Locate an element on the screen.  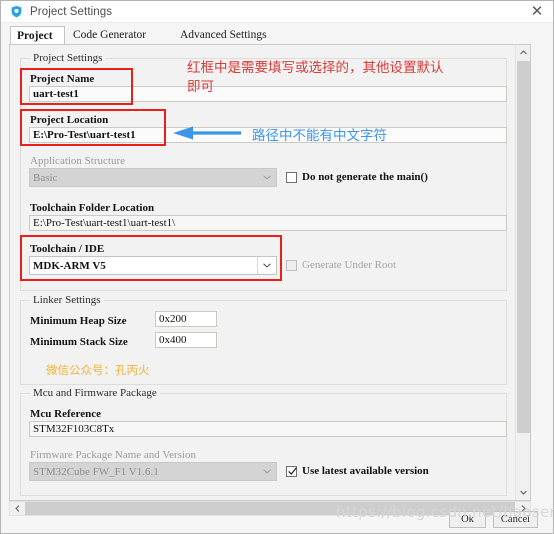
mcu-reference-label: Mcu Reference is located at coordinates (65, 414).